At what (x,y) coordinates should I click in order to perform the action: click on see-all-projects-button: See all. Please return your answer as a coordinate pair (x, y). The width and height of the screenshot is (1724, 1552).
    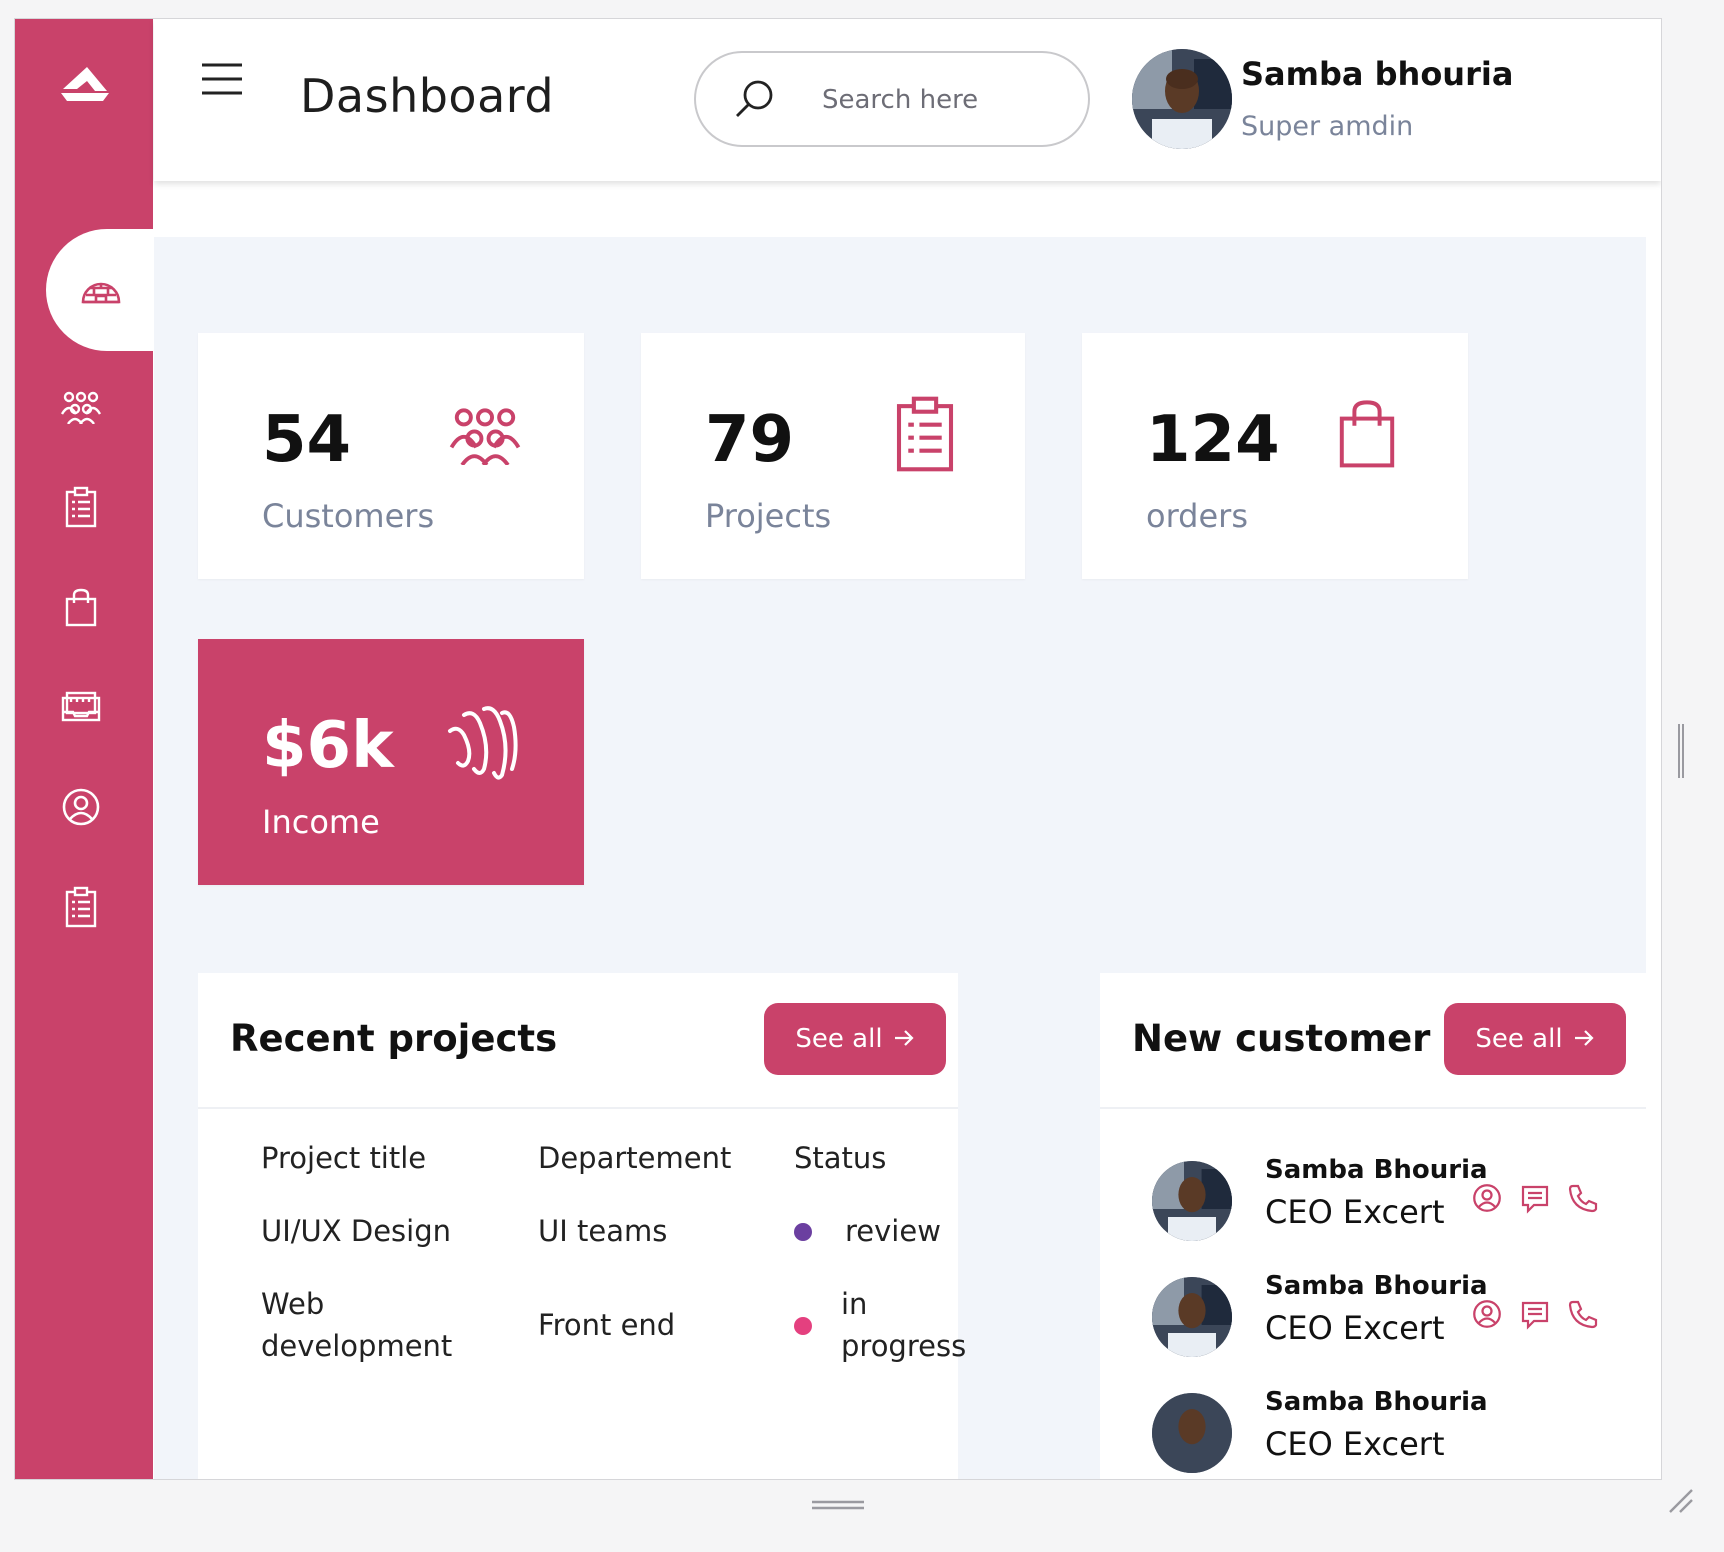
    Looking at the image, I should click on (855, 1039).